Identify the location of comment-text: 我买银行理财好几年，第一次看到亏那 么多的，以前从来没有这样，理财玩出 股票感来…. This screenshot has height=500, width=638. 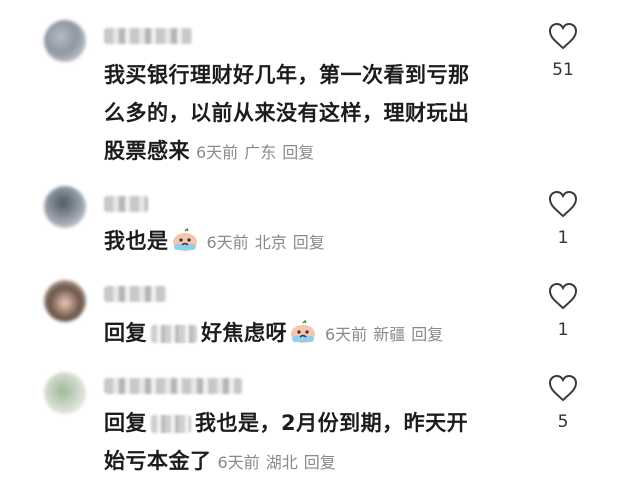
(309, 114).